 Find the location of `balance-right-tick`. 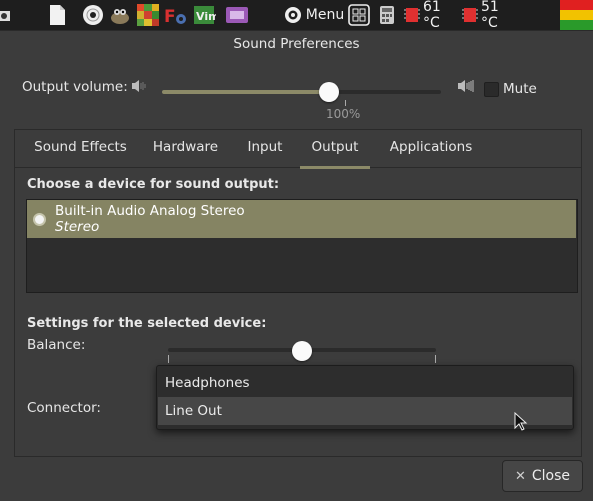

balance-right-tick is located at coordinates (435, 359).